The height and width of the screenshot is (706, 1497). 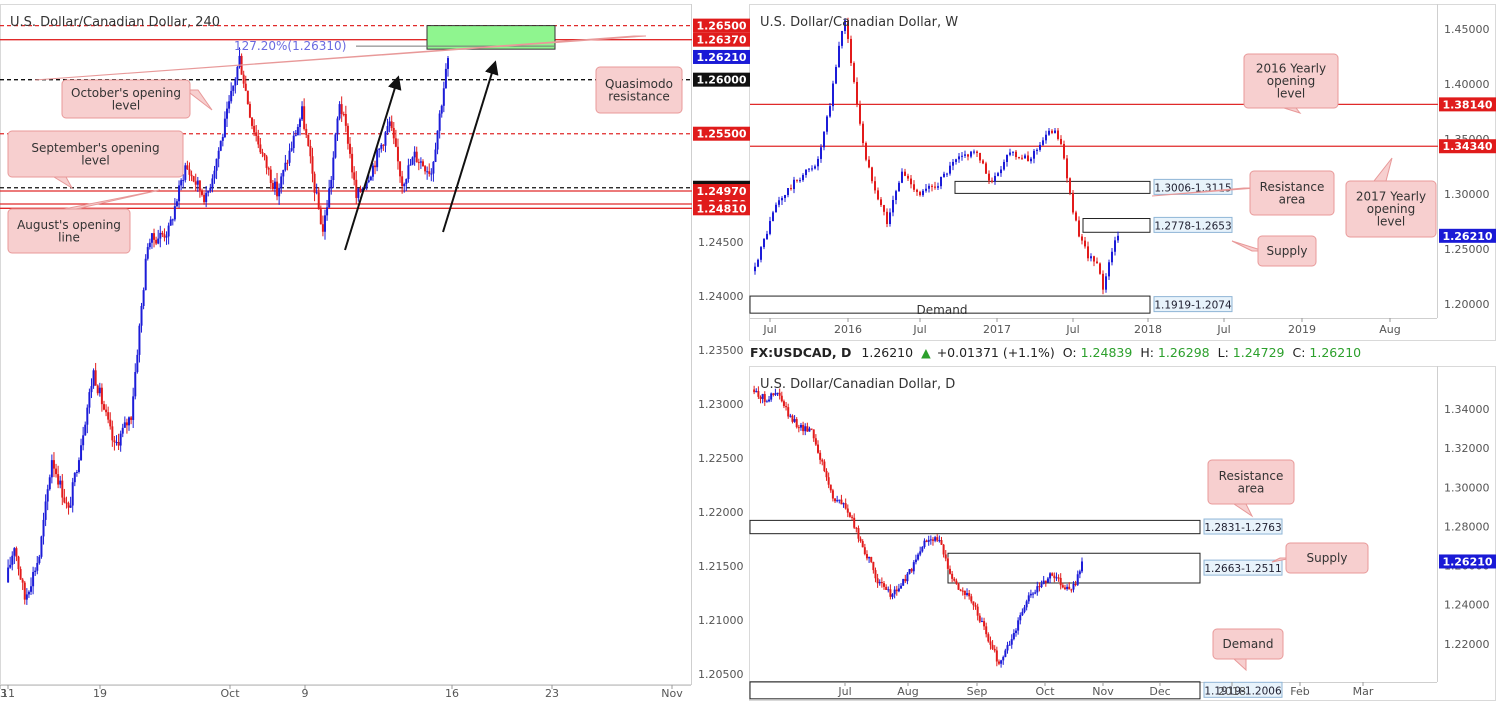 I want to click on level-tag-text-w-0: 1.38140, so click(x=1467, y=104).